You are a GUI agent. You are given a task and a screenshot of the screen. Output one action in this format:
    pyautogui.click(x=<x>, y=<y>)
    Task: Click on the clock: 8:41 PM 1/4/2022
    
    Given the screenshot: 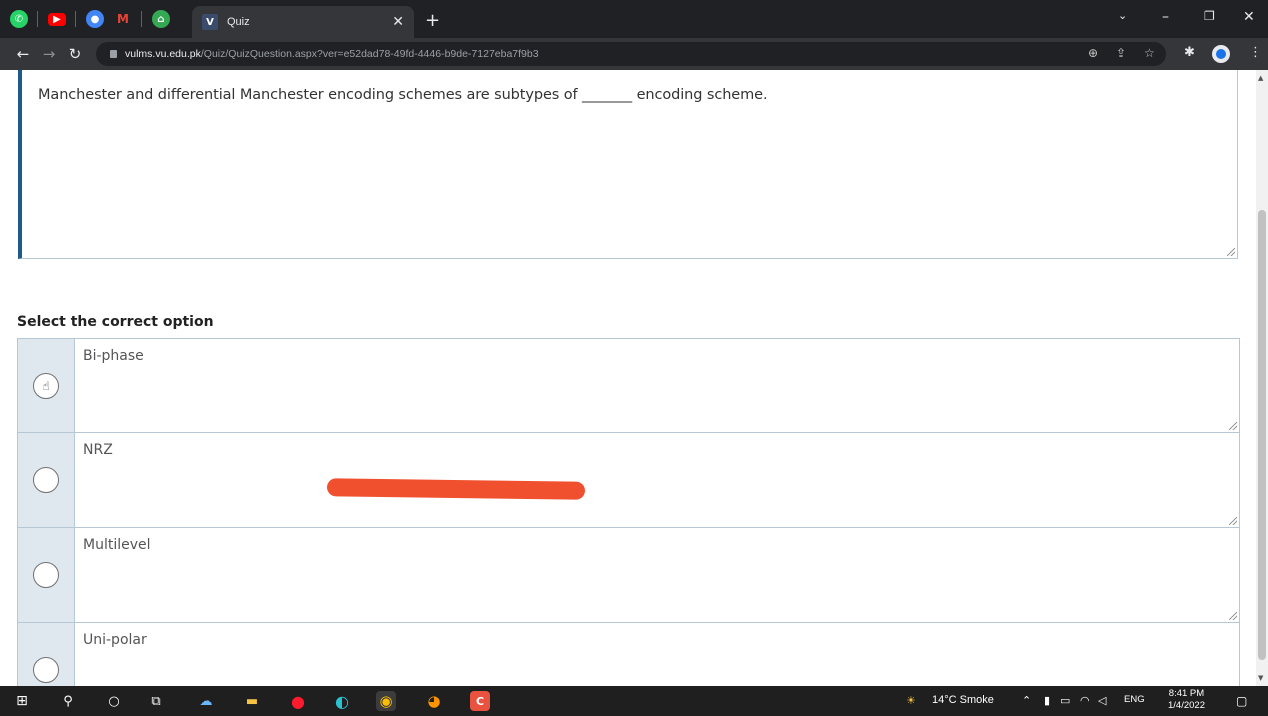 What is the action you would take?
    pyautogui.click(x=1186, y=700)
    